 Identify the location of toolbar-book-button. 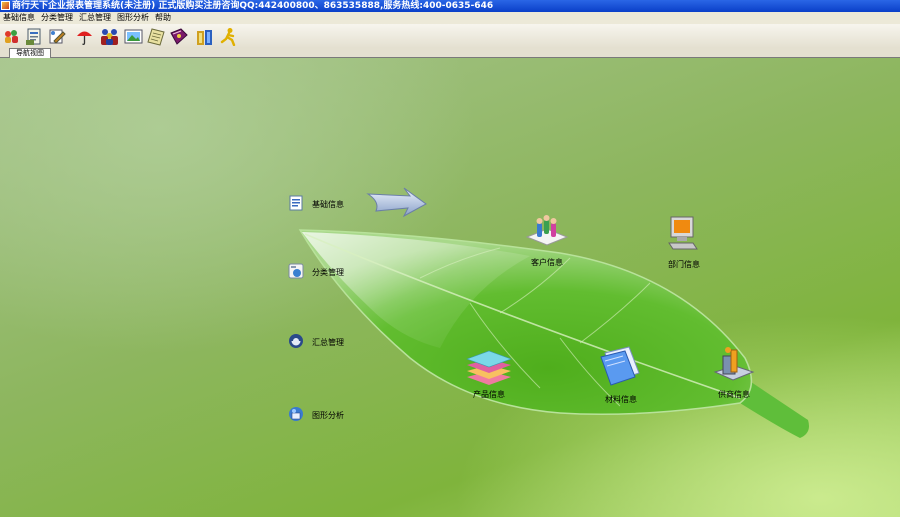
(178, 36).